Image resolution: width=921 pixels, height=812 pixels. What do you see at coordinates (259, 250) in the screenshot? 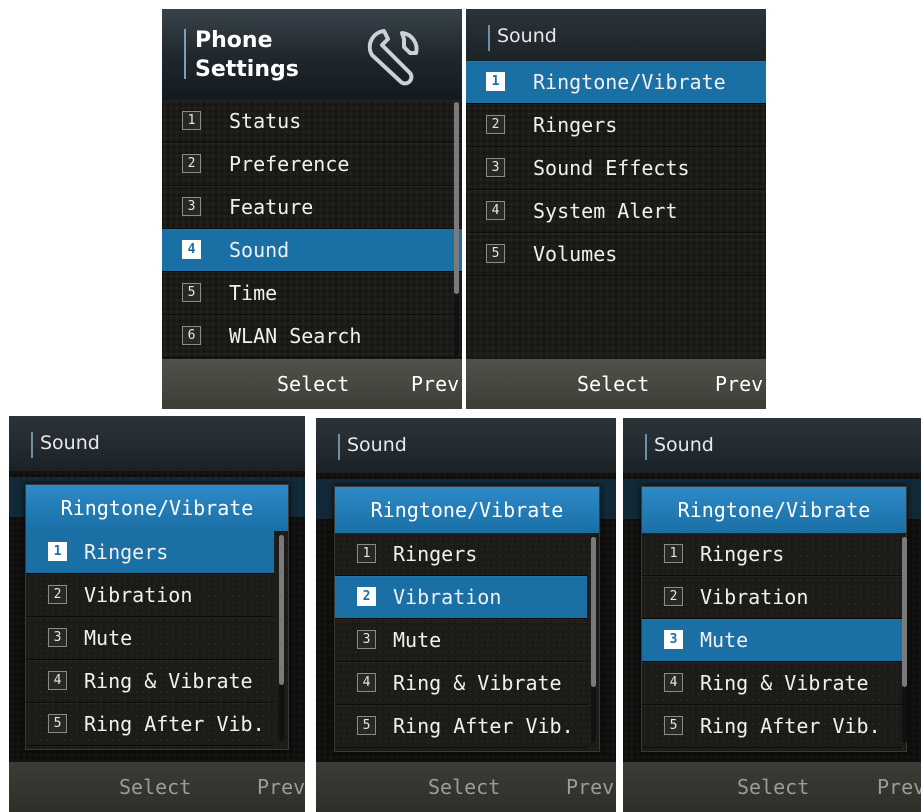
I see `item-label: Sound` at bounding box center [259, 250].